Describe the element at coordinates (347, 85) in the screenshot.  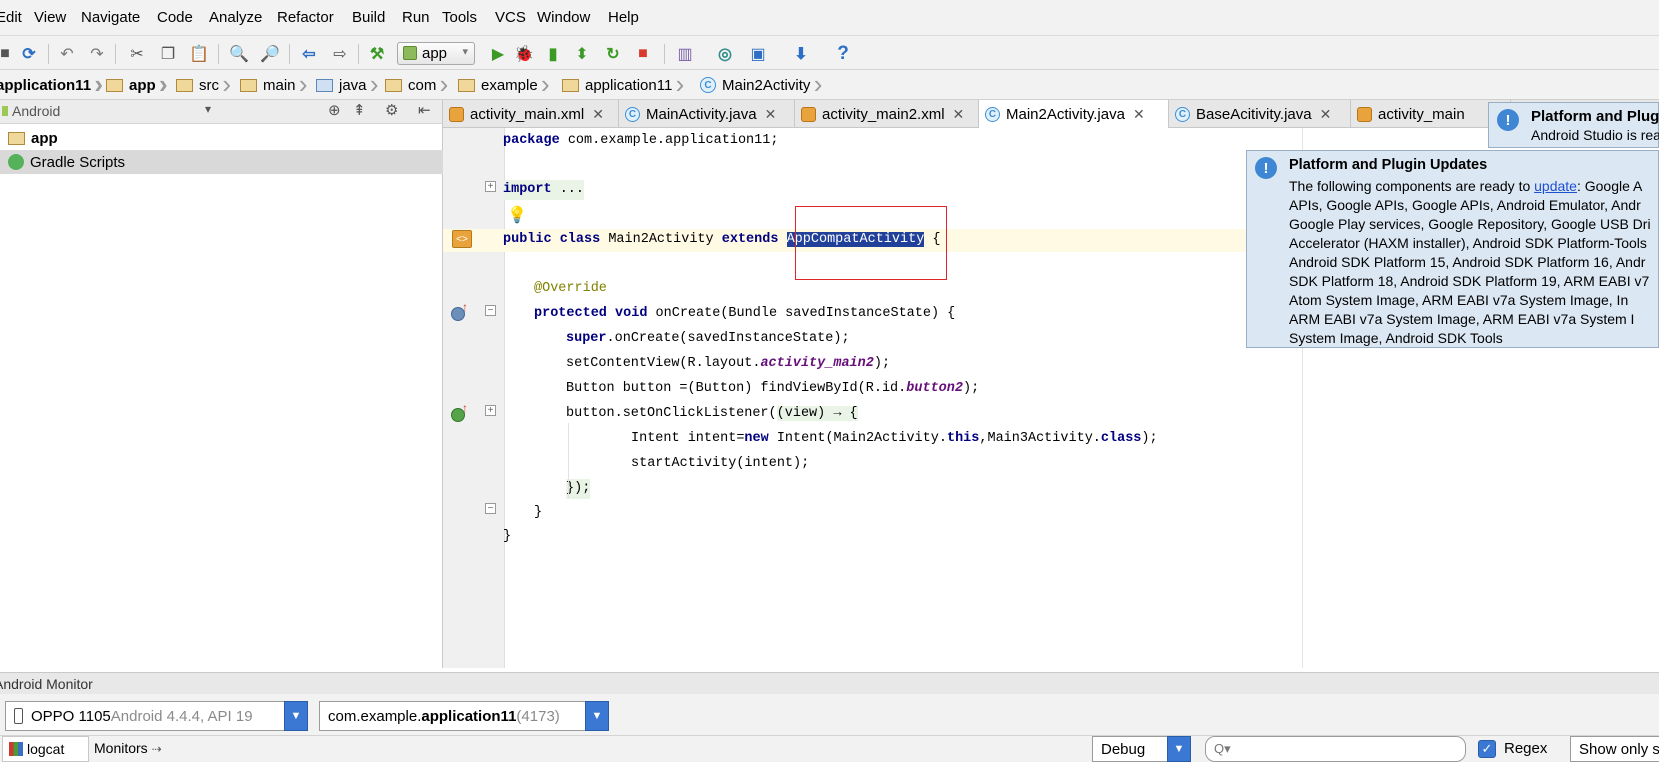
I see `breadcrumb-java: java ›` at that location.